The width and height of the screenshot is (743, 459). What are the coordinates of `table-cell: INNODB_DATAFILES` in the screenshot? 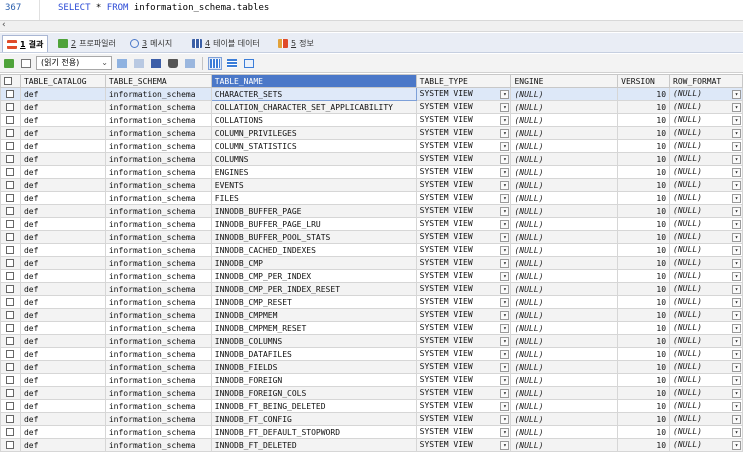 It's located at (313, 354).